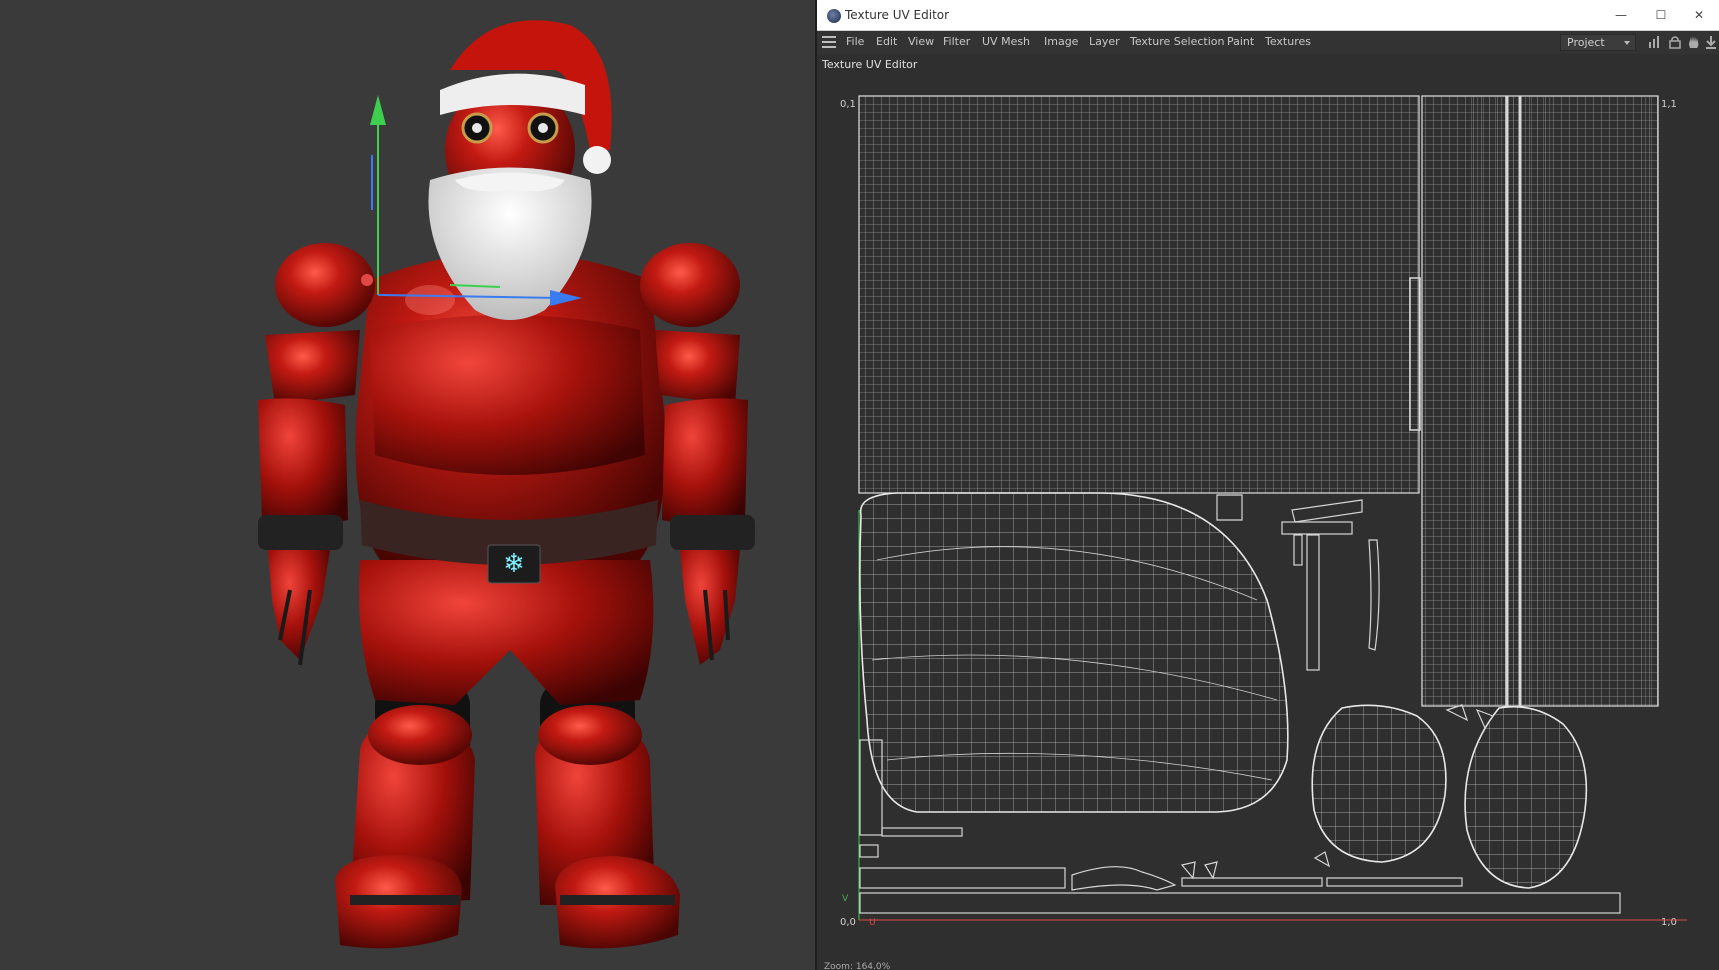  Describe the element at coordinates (405, 814) in the screenshot. I see `left-leg` at that location.